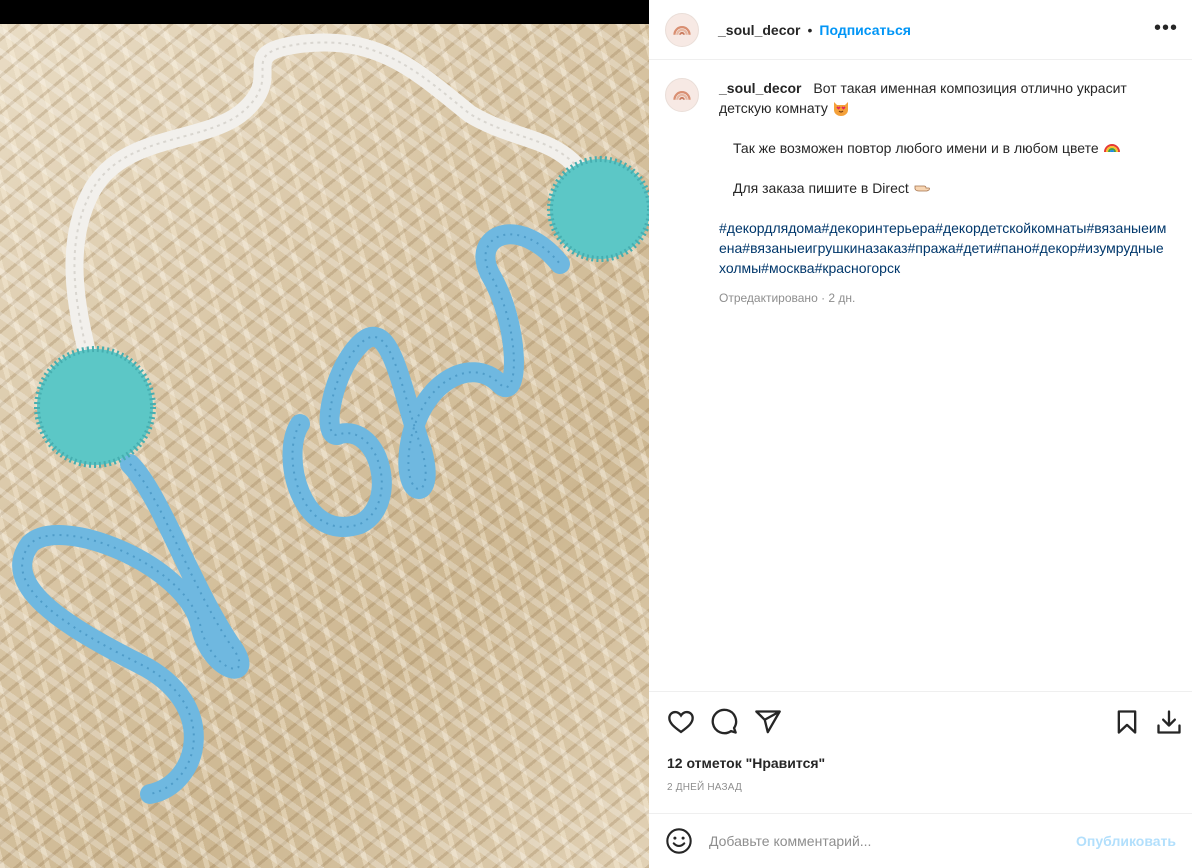 This screenshot has height=868, width=1192. Describe the element at coordinates (920, 30) in the screenshot. I see `post-header: _soul_decor • Подписаться •••` at that location.